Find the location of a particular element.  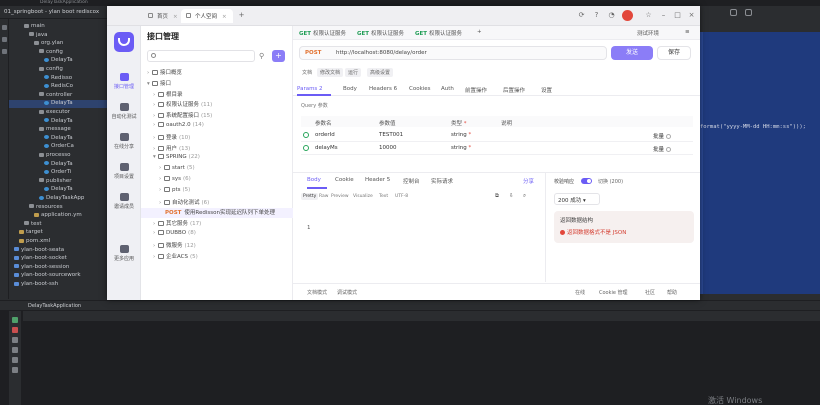

tree-item: test is located at coordinates (60, 225).